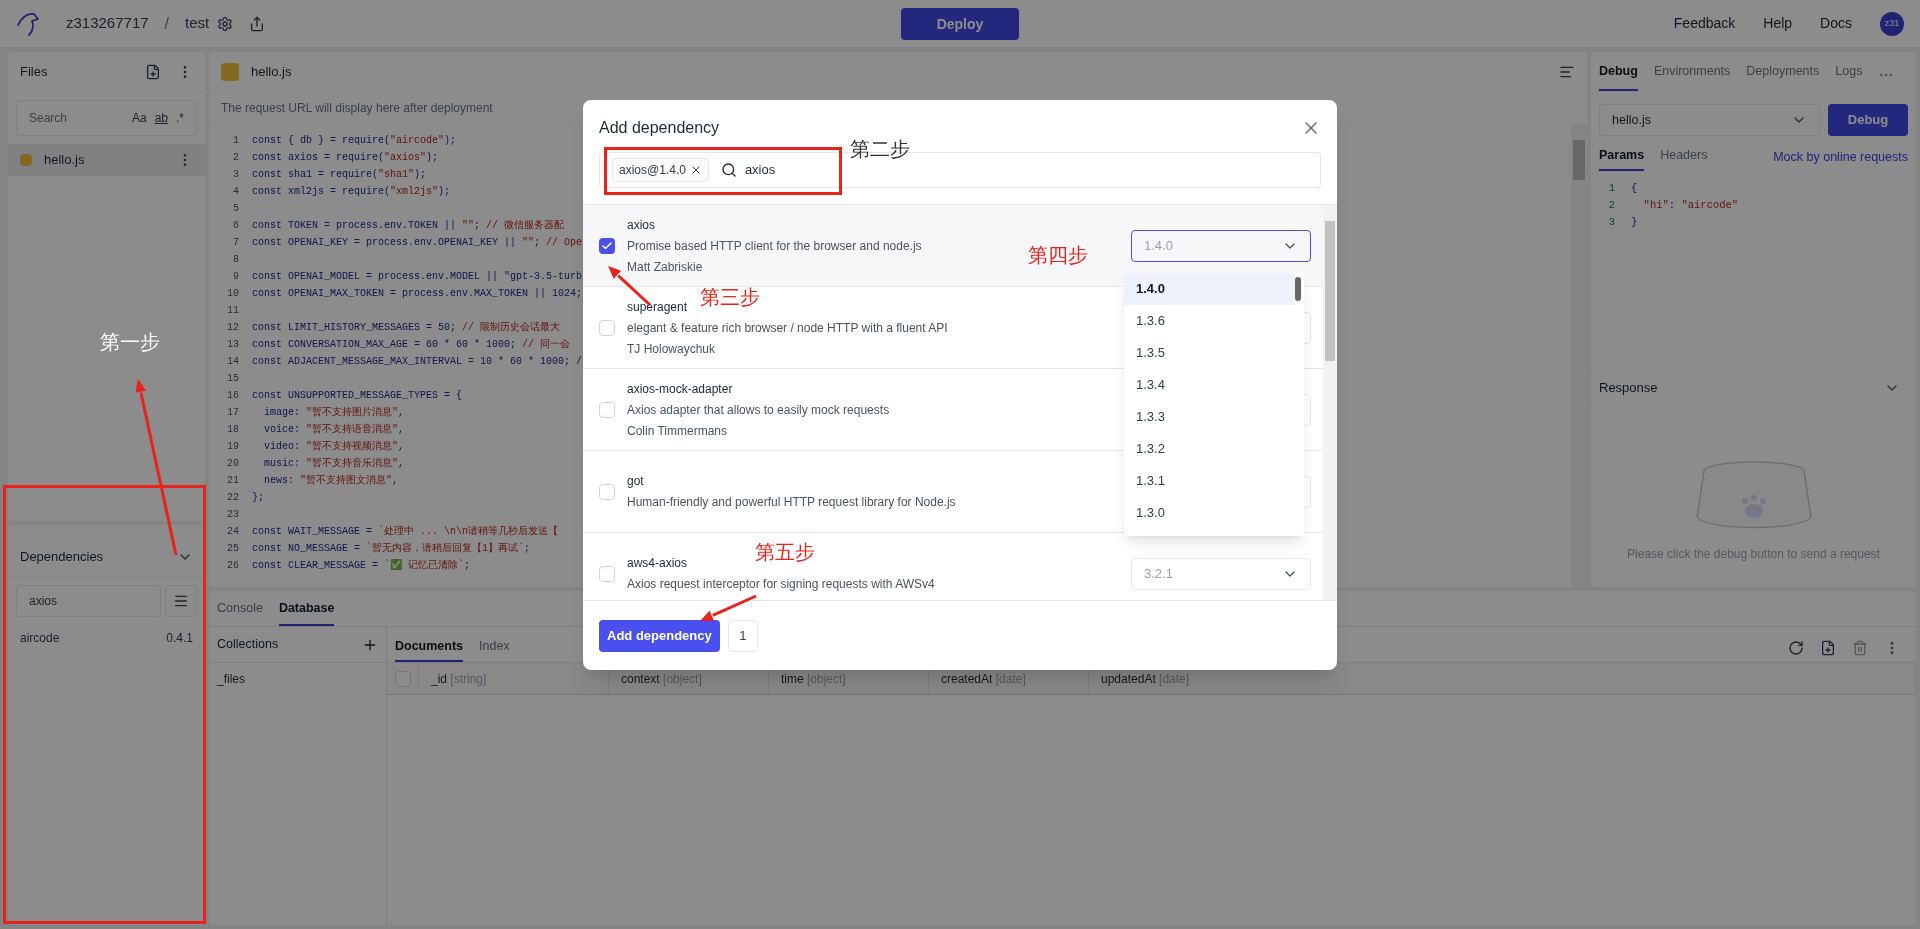 This screenshot has height=929, width=1920. What do you see at coordinates (232, 430) in the screenshot?
I see `line-number: 18` at bounding box center [232, 430].